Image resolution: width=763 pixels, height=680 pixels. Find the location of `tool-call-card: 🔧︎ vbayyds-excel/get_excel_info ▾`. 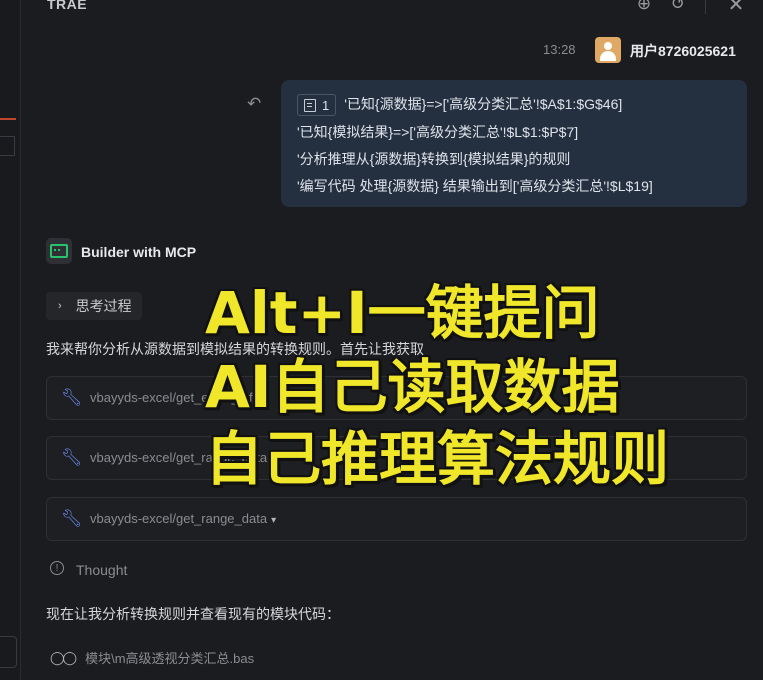

tool-call-card: 🔧︎ vbayyds-excel/get_excel_info ▾ is located at coordinates (396, 398).